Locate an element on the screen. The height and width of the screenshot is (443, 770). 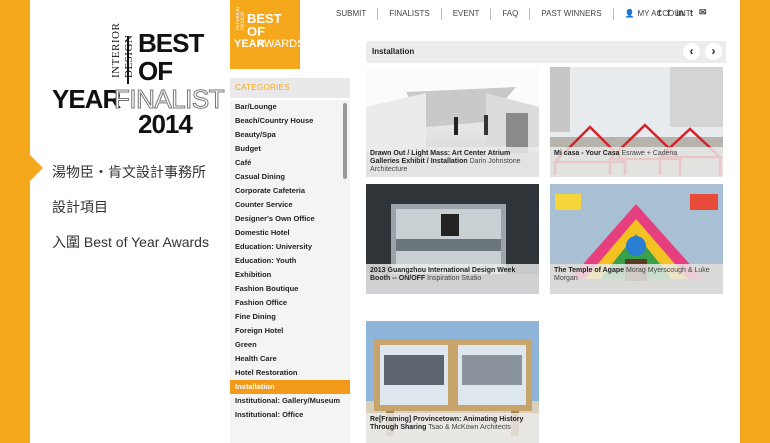
tile-caption: Mi casa - Your Casa Esrawe + Cadena is located at coordinates (636, 162).